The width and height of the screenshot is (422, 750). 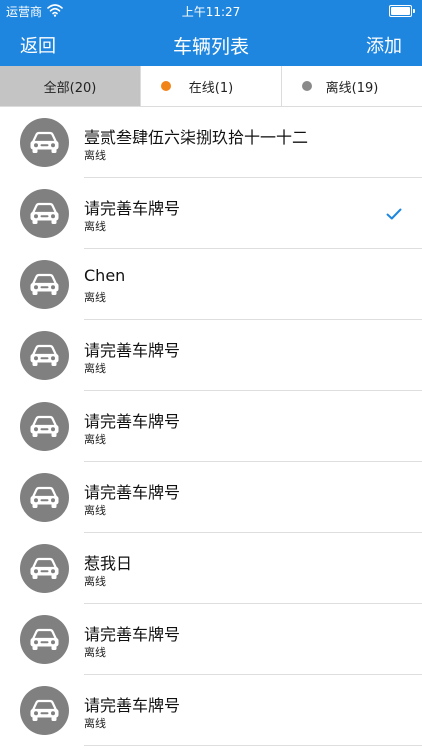 I want to click on row-divider, so click(x=253, y=745).